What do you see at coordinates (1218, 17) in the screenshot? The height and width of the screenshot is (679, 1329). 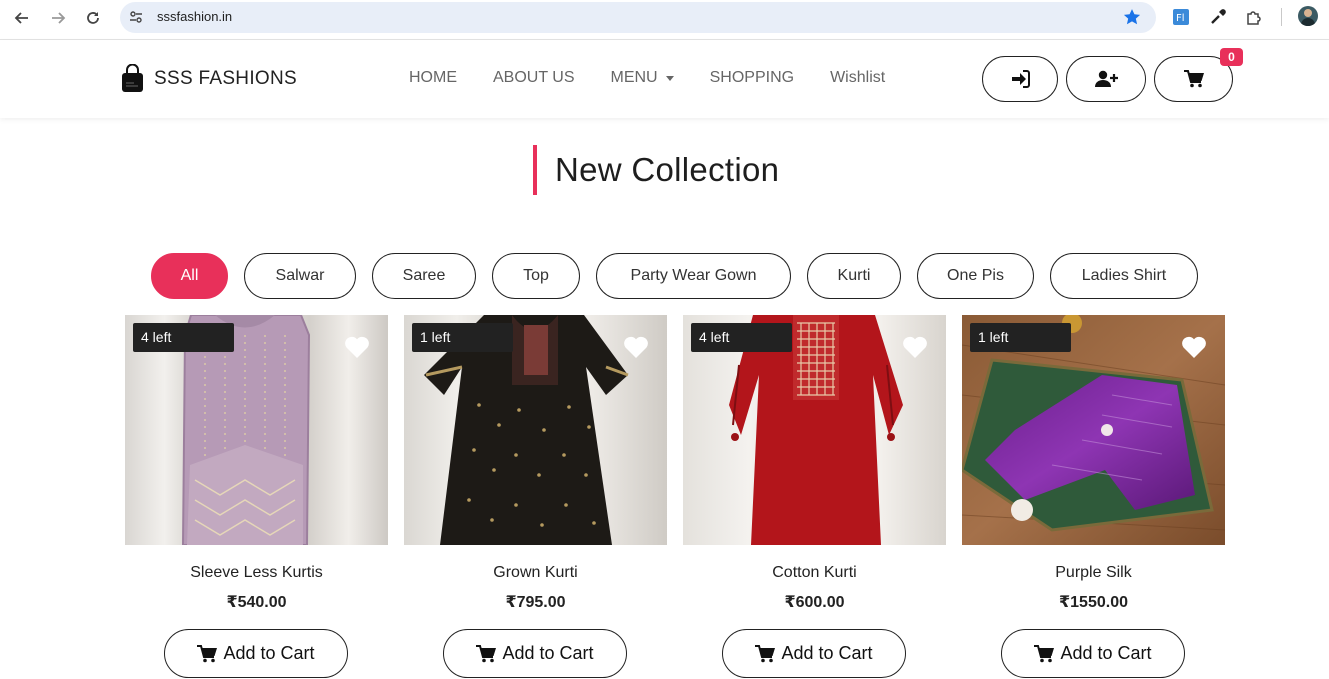 I see `eyedropper-icon` at bounding box center [1218, 17].